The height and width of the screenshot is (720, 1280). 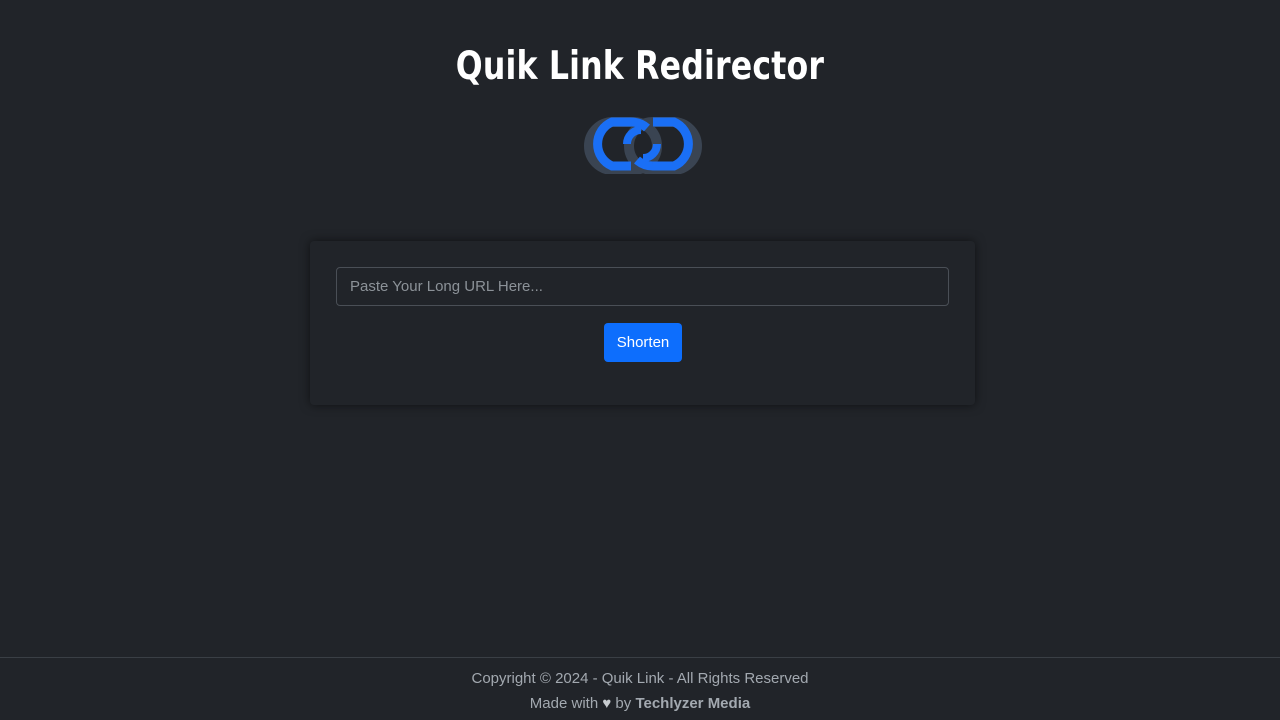 I want to click on link-chain-icon, so click(x=643, y=145).